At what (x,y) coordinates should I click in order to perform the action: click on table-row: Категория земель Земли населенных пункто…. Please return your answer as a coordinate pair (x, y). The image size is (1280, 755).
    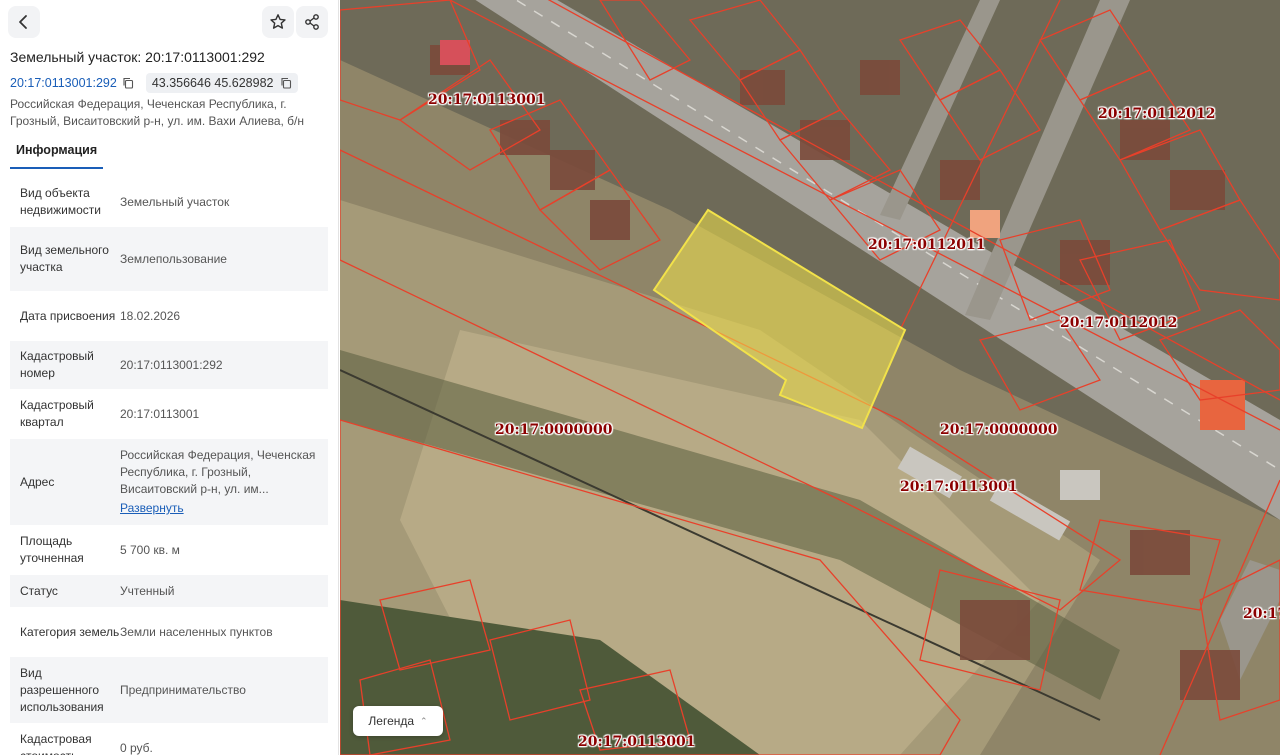
    Looking at the image, I should click on (169, 632).